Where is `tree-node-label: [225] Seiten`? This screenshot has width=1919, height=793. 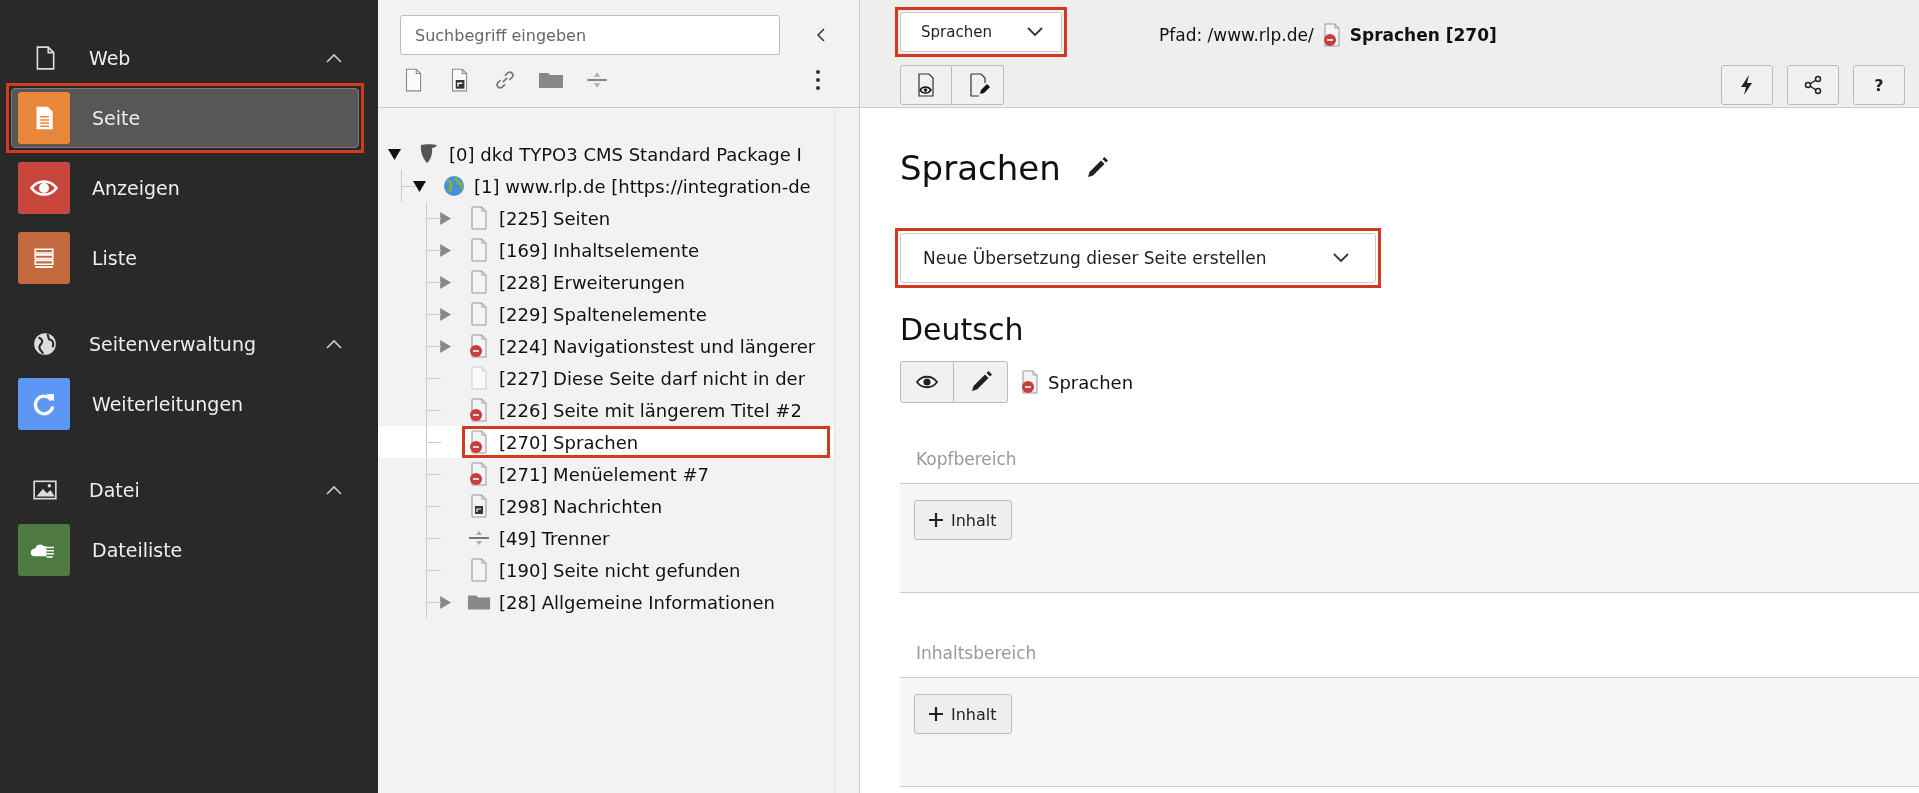
tree-node-label: [225] Seiten is located at coordinates (555, 218).